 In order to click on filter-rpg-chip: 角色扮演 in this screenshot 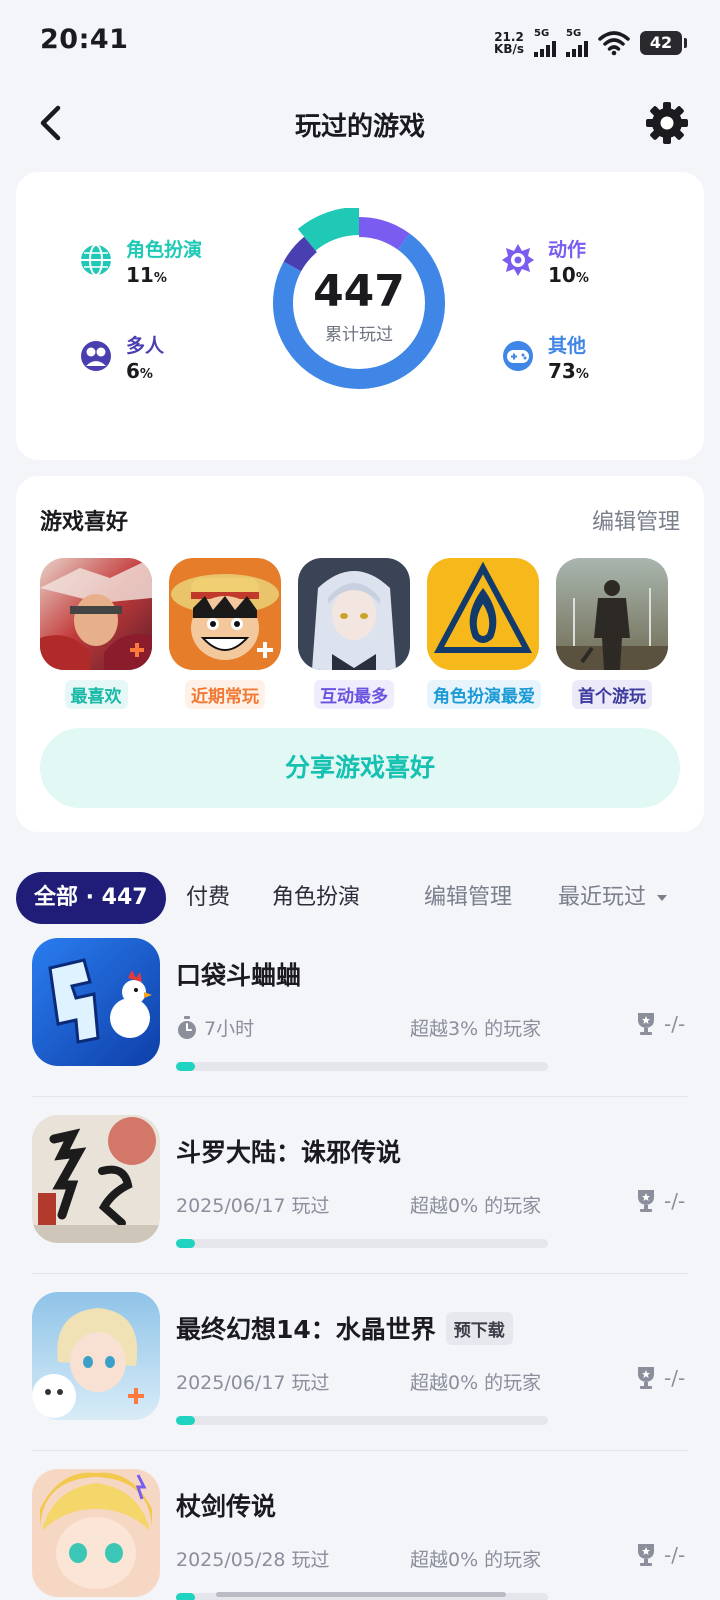, I will do `click(316, 898)`.